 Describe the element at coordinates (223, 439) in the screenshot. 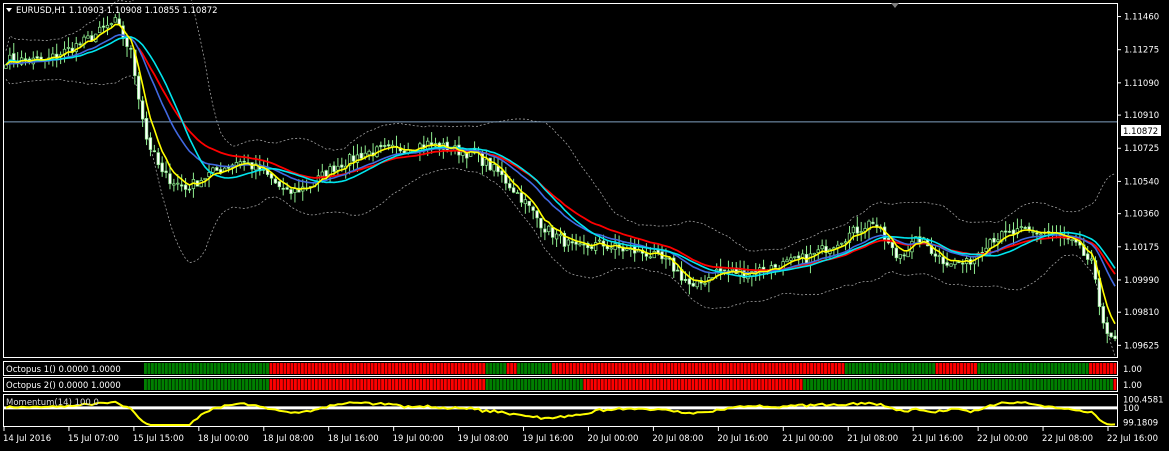

I see `x-tick-label: 18 Jul 00:00` at that location.